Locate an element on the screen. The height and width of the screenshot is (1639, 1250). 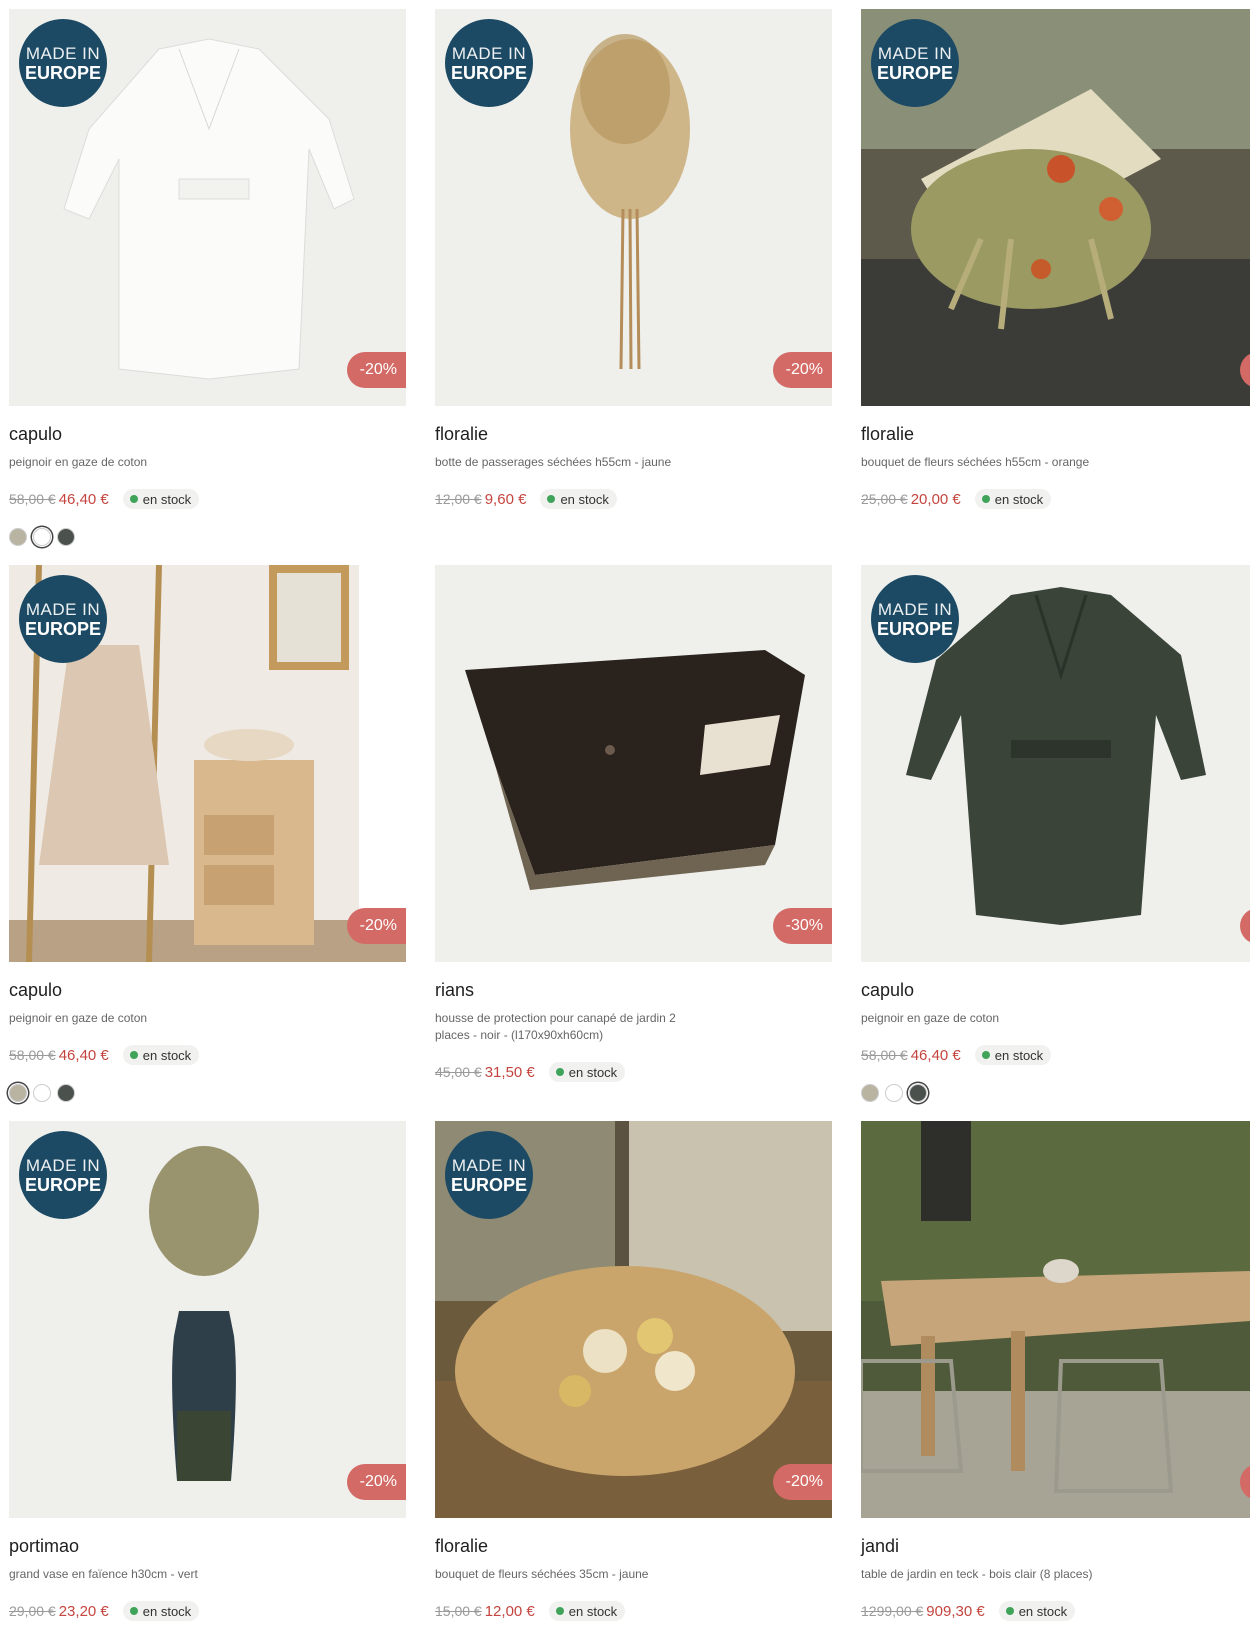
old-price: 45,00 € is located at coordinates (458, 1072).